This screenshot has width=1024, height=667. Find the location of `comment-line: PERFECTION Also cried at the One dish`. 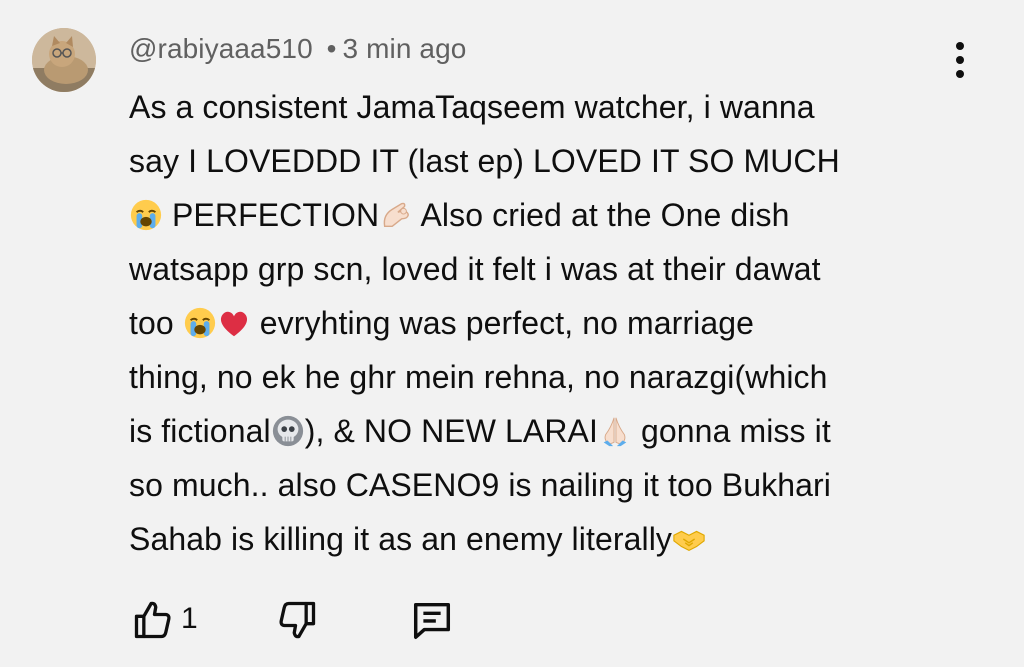

comment-line: PERFECTION Also cried at the One dish is located at coordinates (559, 215).